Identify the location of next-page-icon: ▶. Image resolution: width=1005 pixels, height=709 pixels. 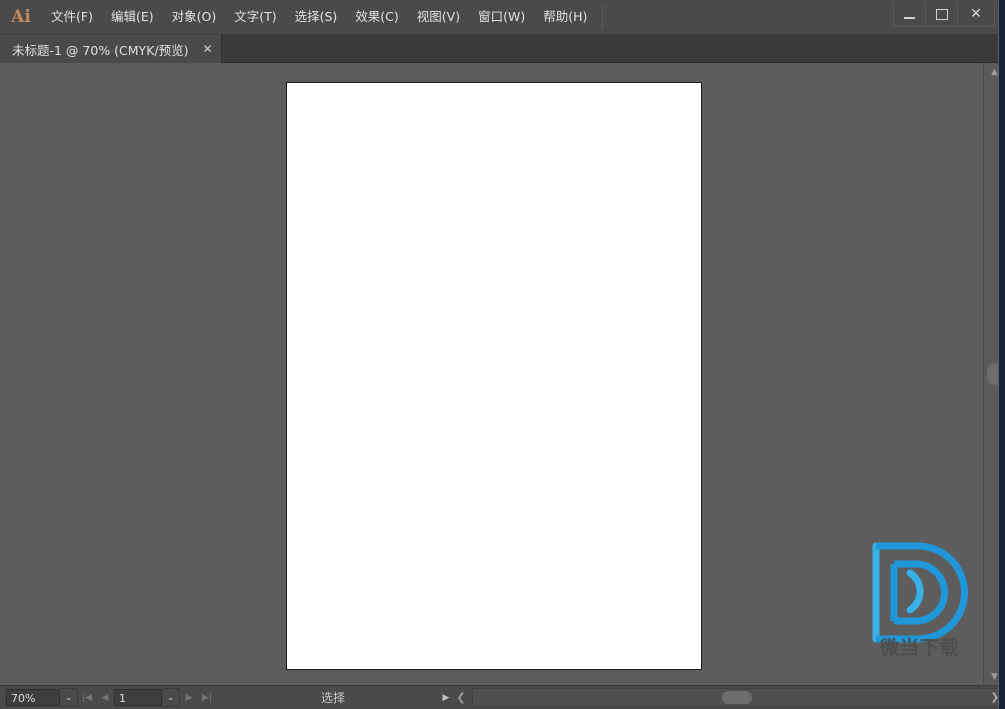
(189, 697).